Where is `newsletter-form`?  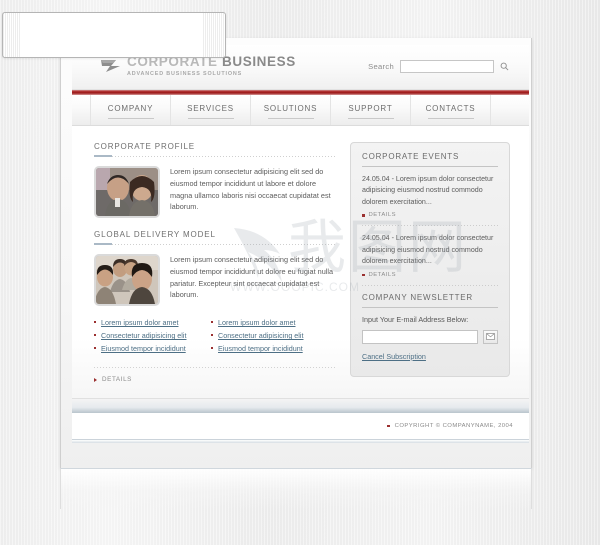 newsletter-form is located at coordinates (430, 336).